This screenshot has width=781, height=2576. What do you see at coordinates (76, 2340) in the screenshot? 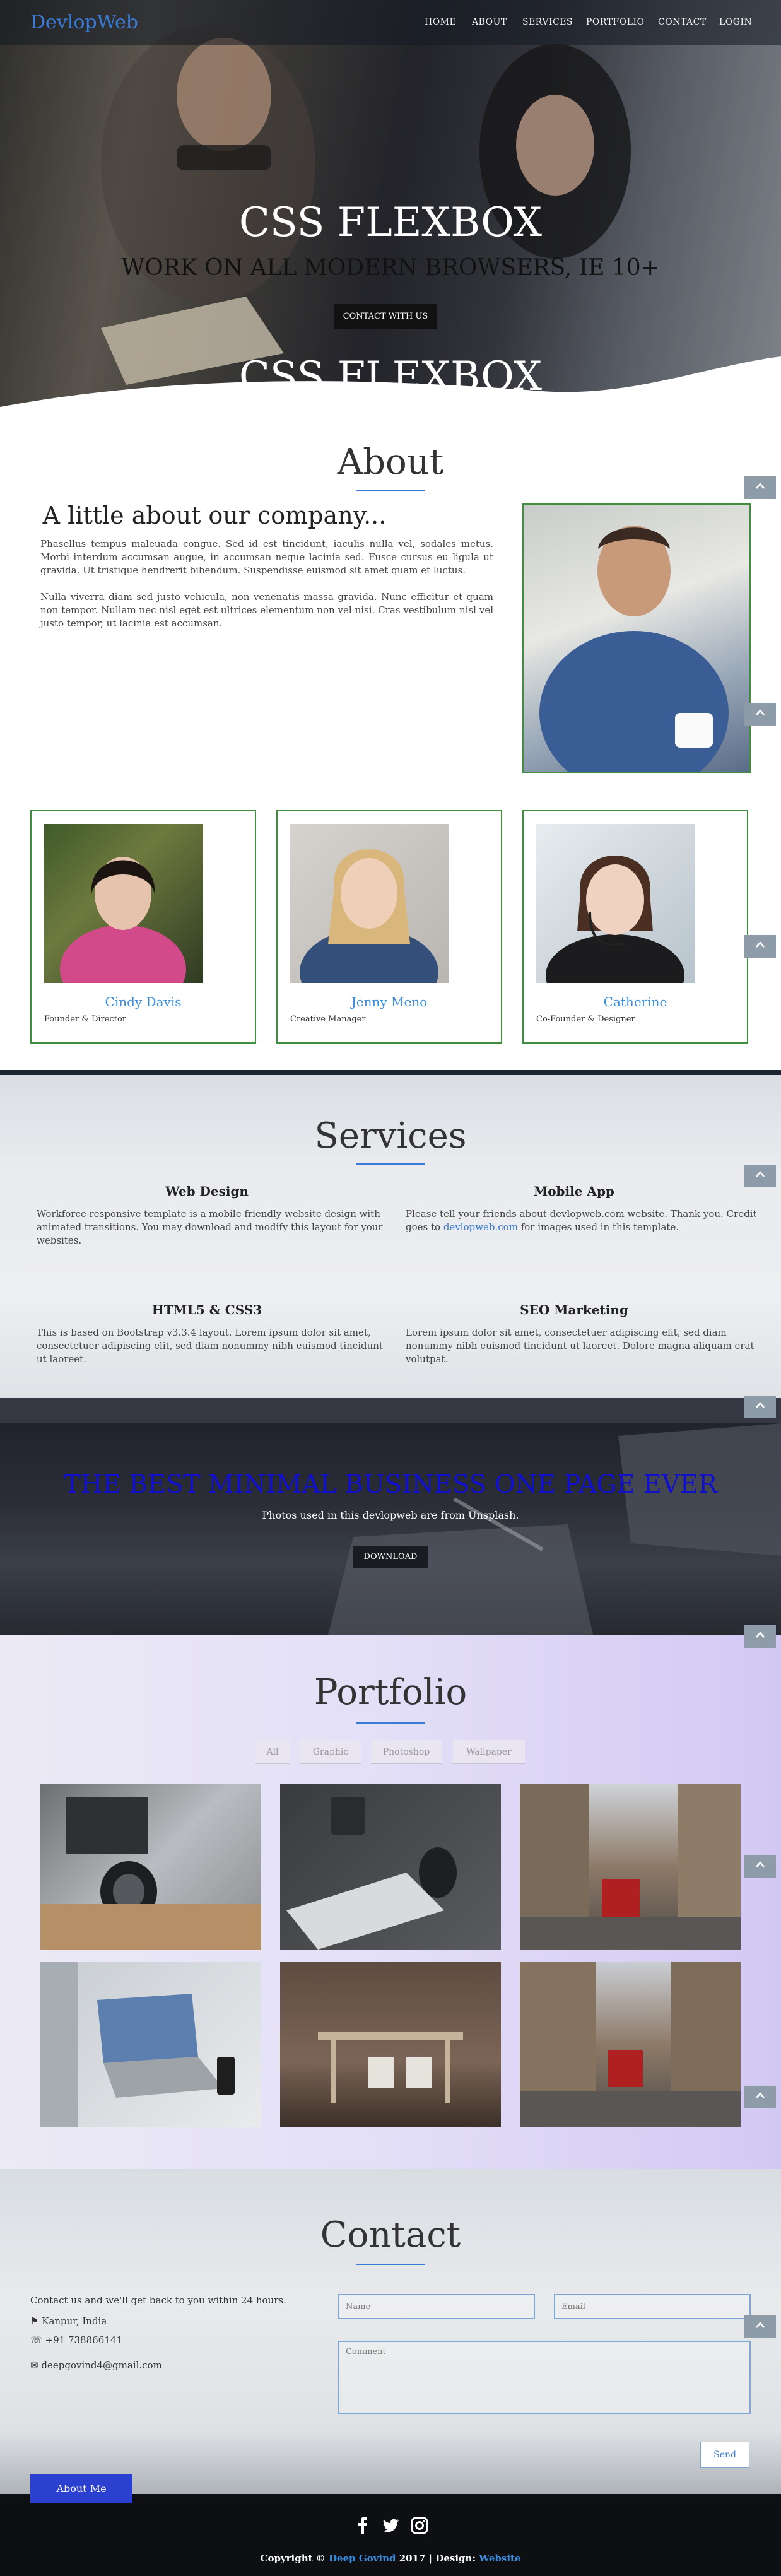
I see `contact-phone: ☏ +91 738866141` at bounding box center [76, 2340].